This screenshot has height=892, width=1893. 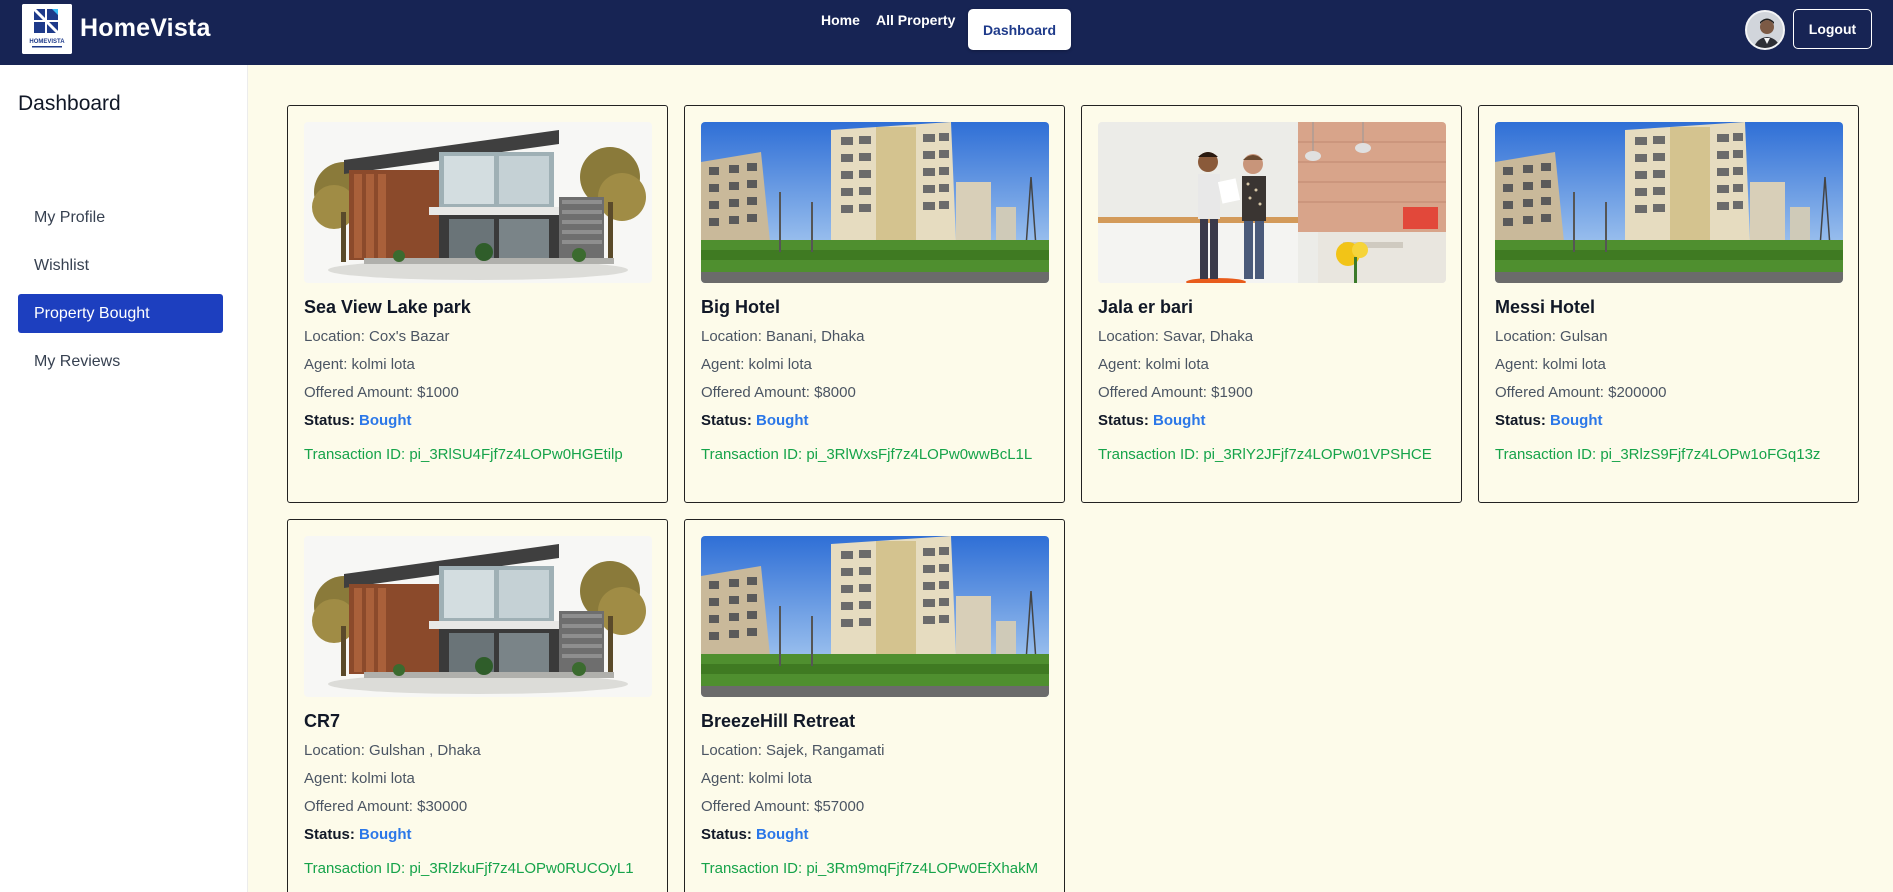 What do you see at coordinates (840, 20) in the screenshot?
I see `nav-link-home: Home` at bounding box center [840, 20].